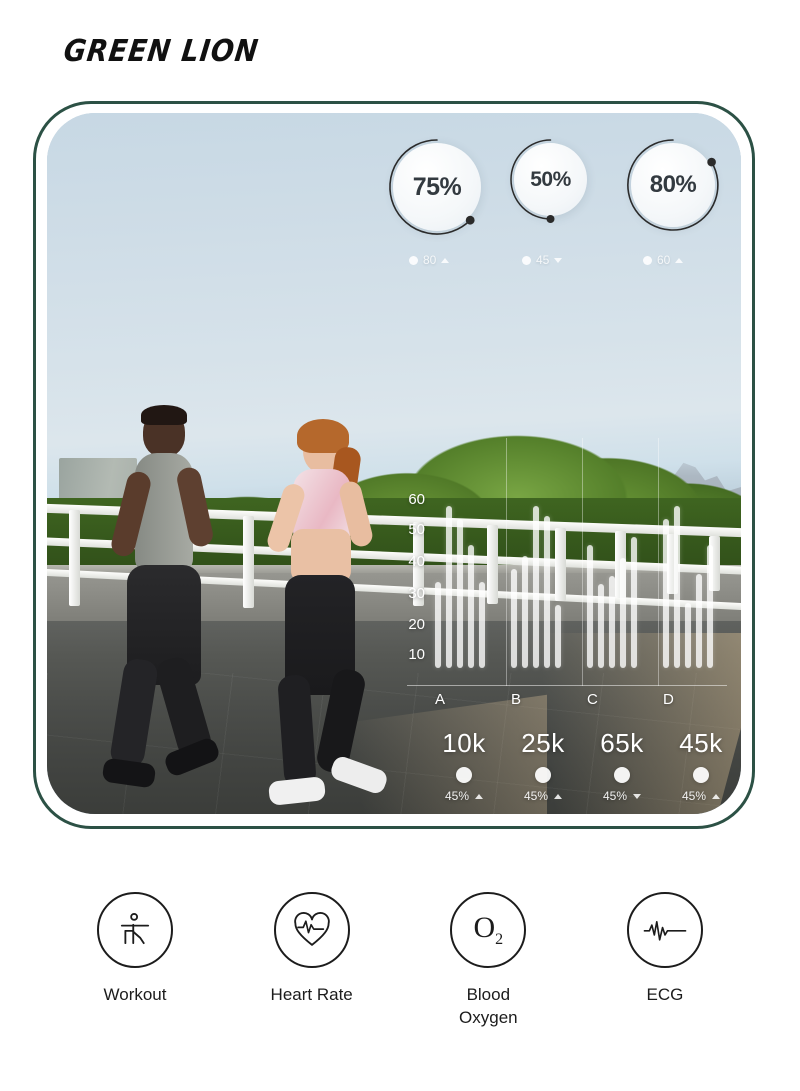 Image resolution: width=800 pixels, height=1091 pixels. I want to click on stat-change-value-2: 45%, so click(536, 796).